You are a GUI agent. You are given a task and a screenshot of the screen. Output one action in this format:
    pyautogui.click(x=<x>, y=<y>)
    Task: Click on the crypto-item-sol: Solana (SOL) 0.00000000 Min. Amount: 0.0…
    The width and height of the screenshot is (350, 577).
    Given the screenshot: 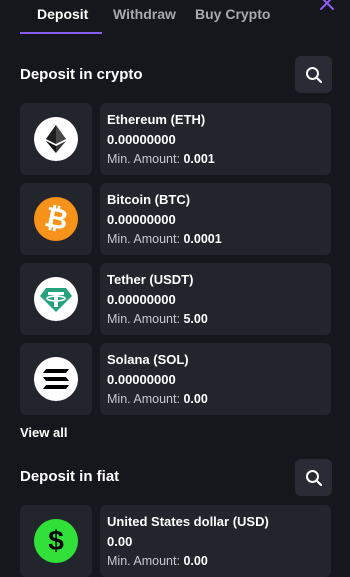 What is the action you would take?
    pyautogui.click(x=215, y=379)
    